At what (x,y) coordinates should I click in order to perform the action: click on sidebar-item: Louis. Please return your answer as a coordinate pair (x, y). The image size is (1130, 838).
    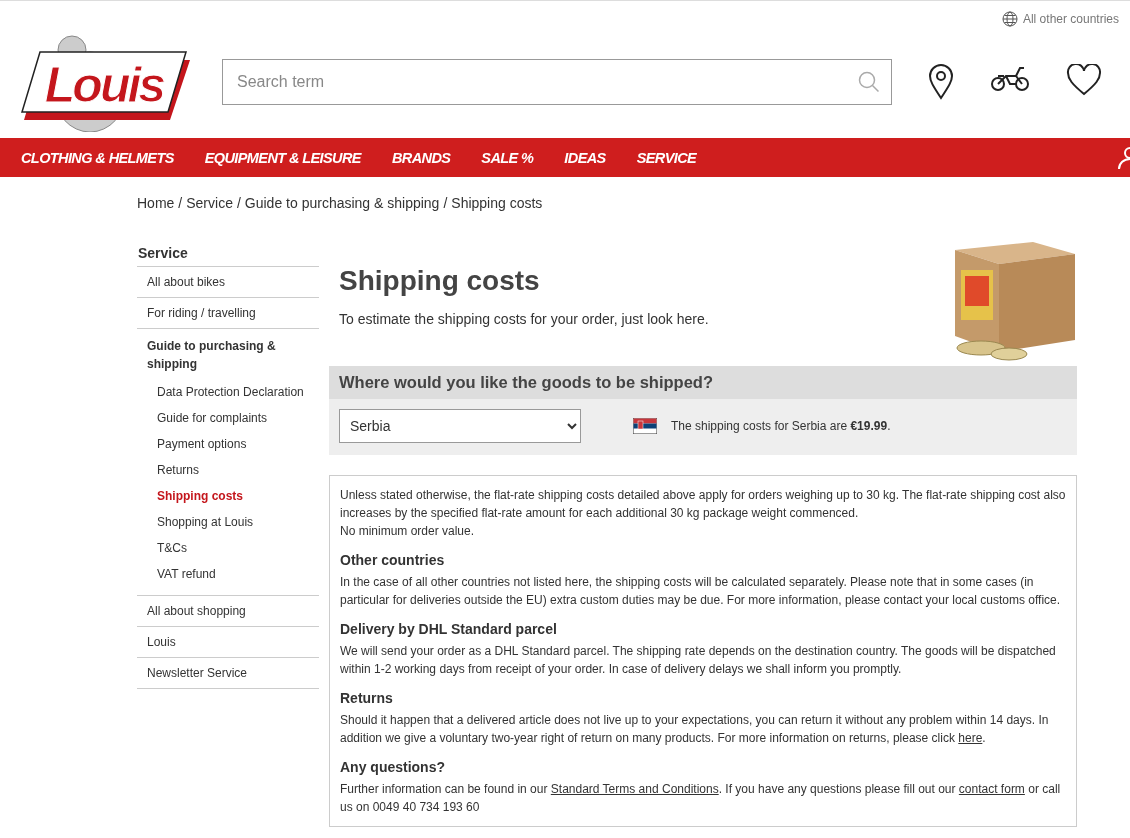
    Looking at the image, I should click on (161, 642).